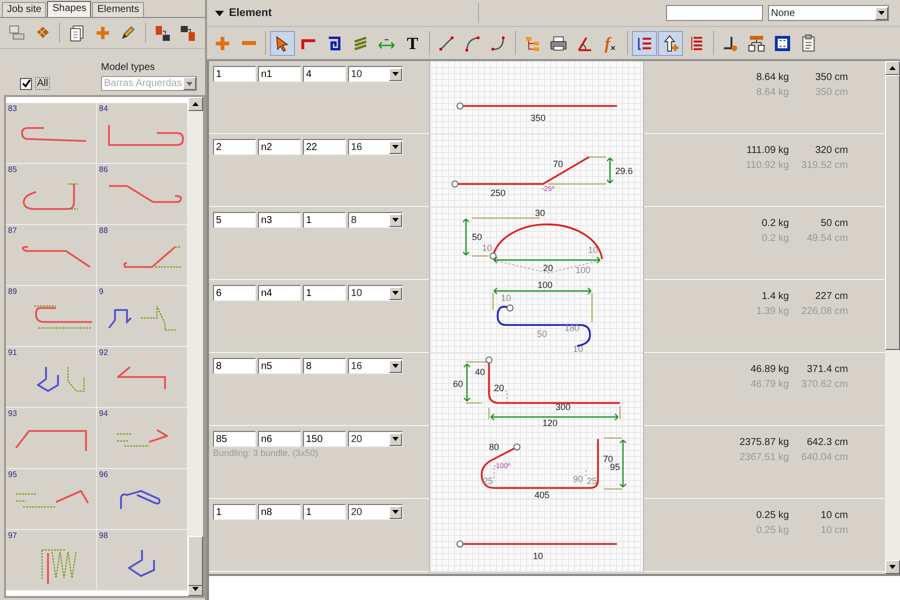 The height and width of the screenshot is (600, 900). Describe the element at coordinates (219, 13) in the screenshot. I see `collapse-caret-icon` at that location.